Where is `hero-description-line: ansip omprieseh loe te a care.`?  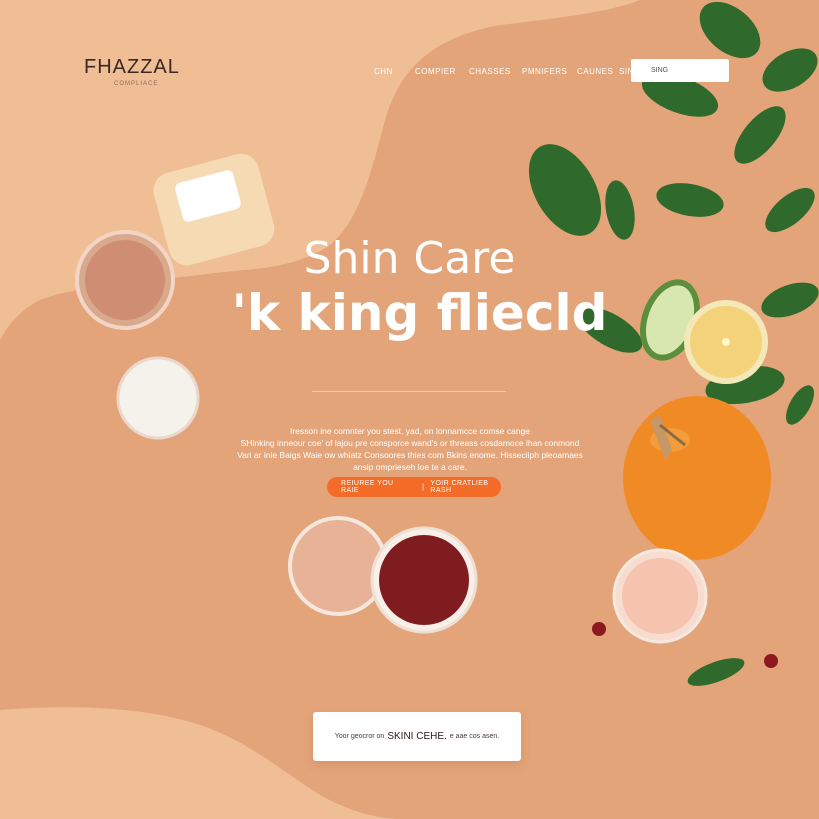 hero-description-line: ansip omprieseh loe te a care. is located at coordinates (410, 467).